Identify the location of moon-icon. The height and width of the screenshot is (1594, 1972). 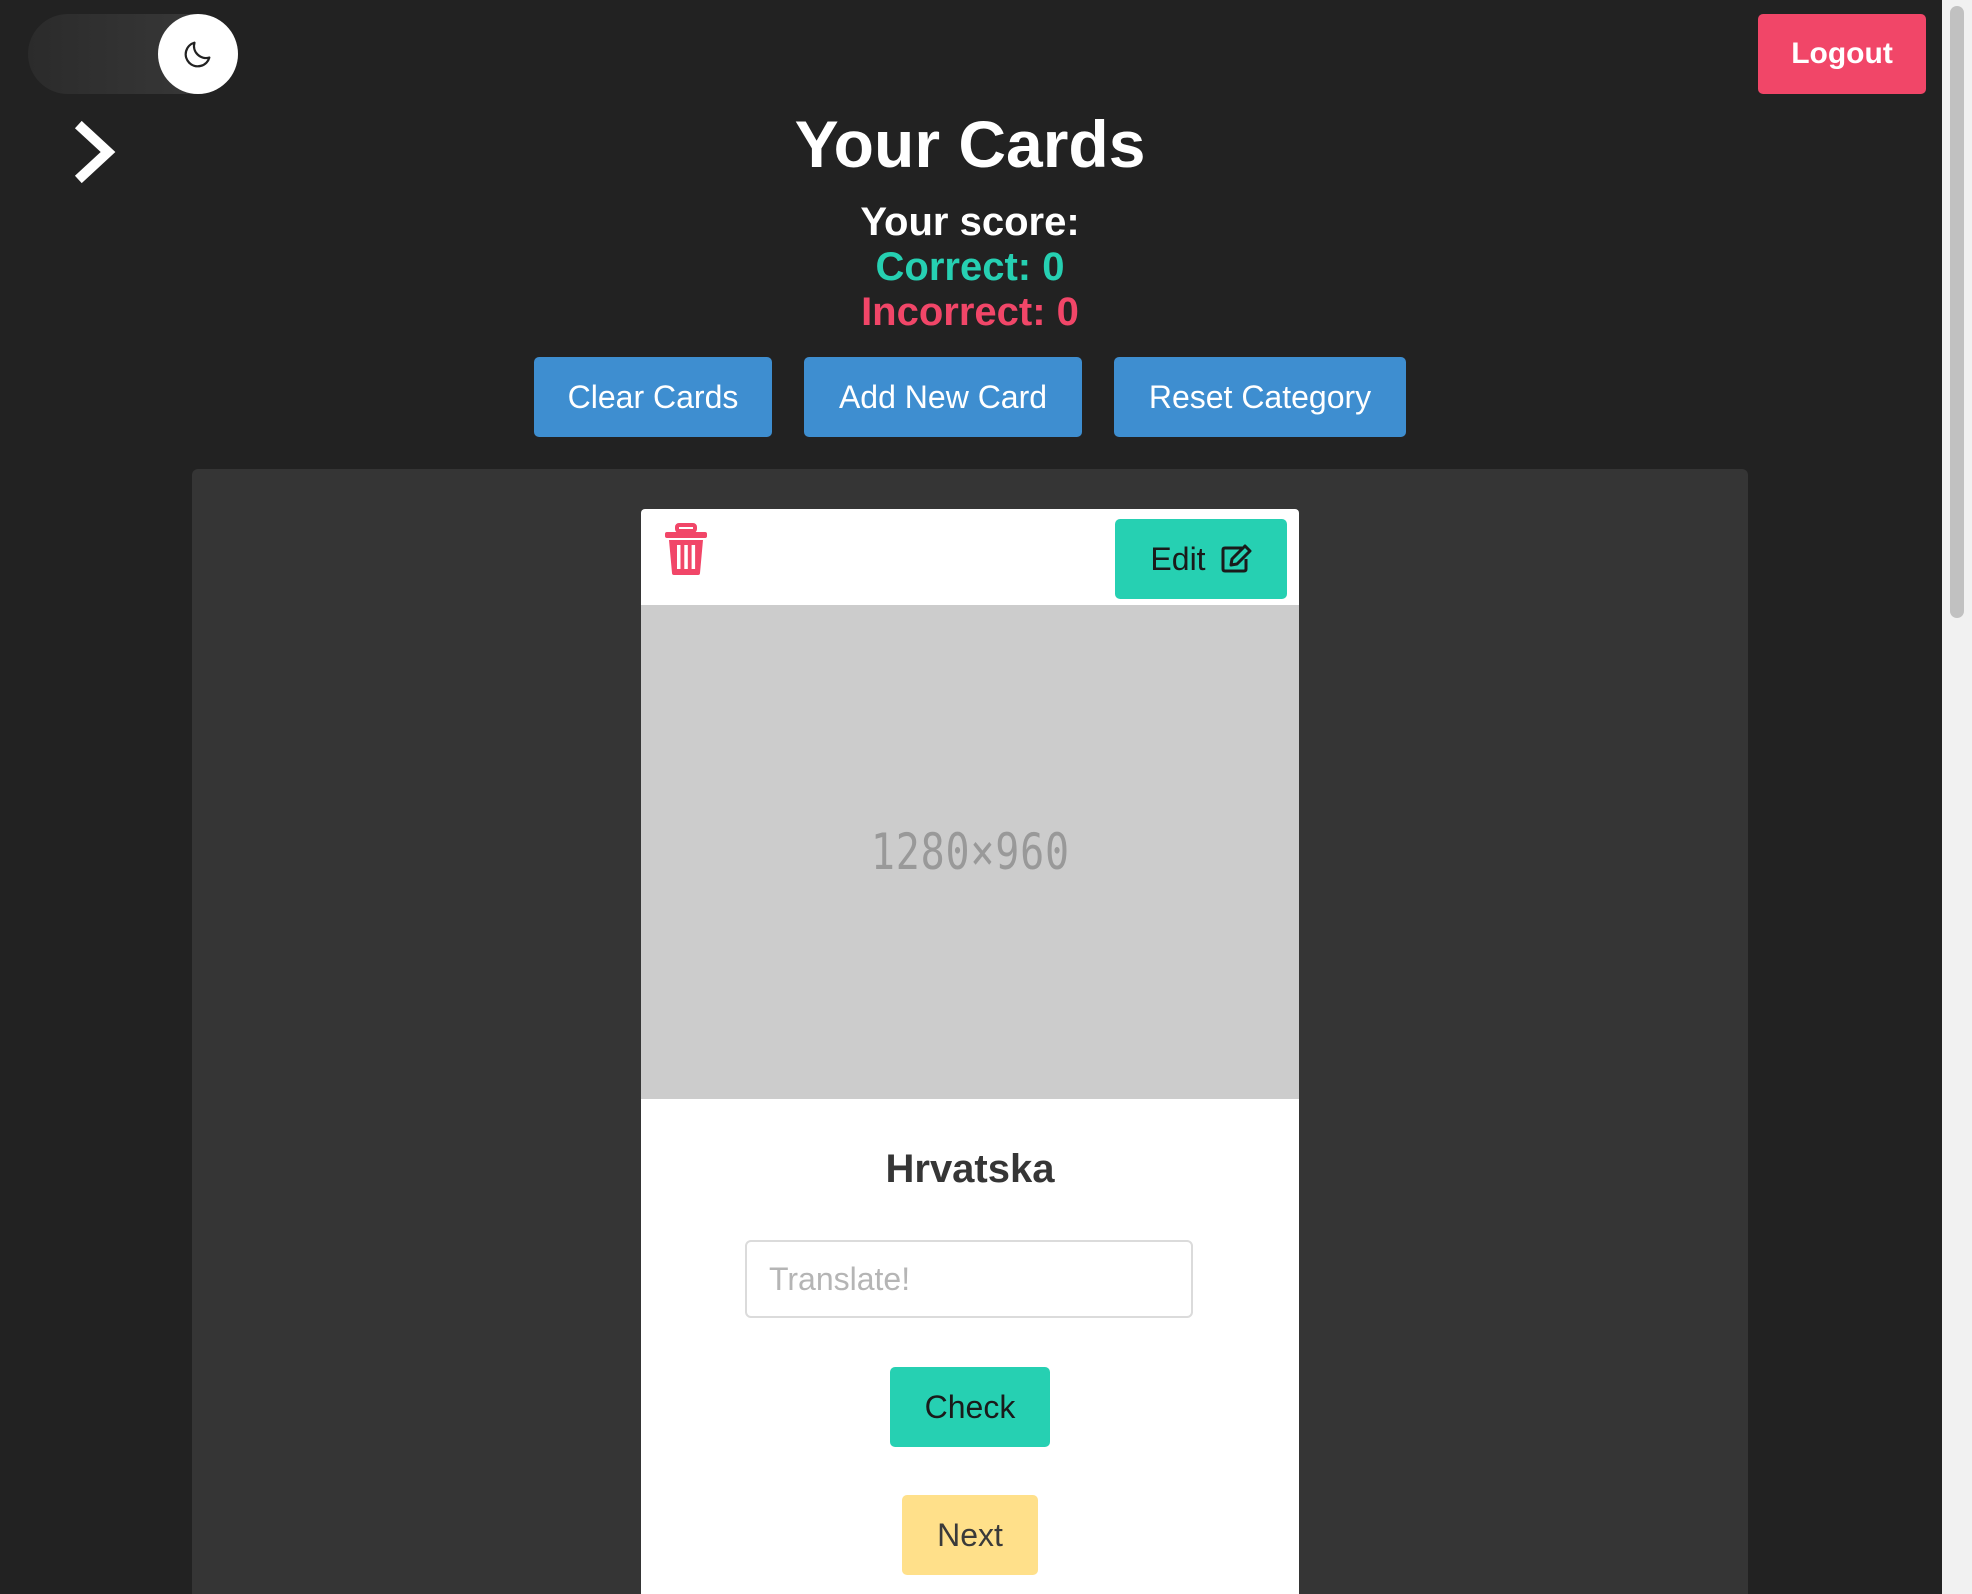
(197, 54).